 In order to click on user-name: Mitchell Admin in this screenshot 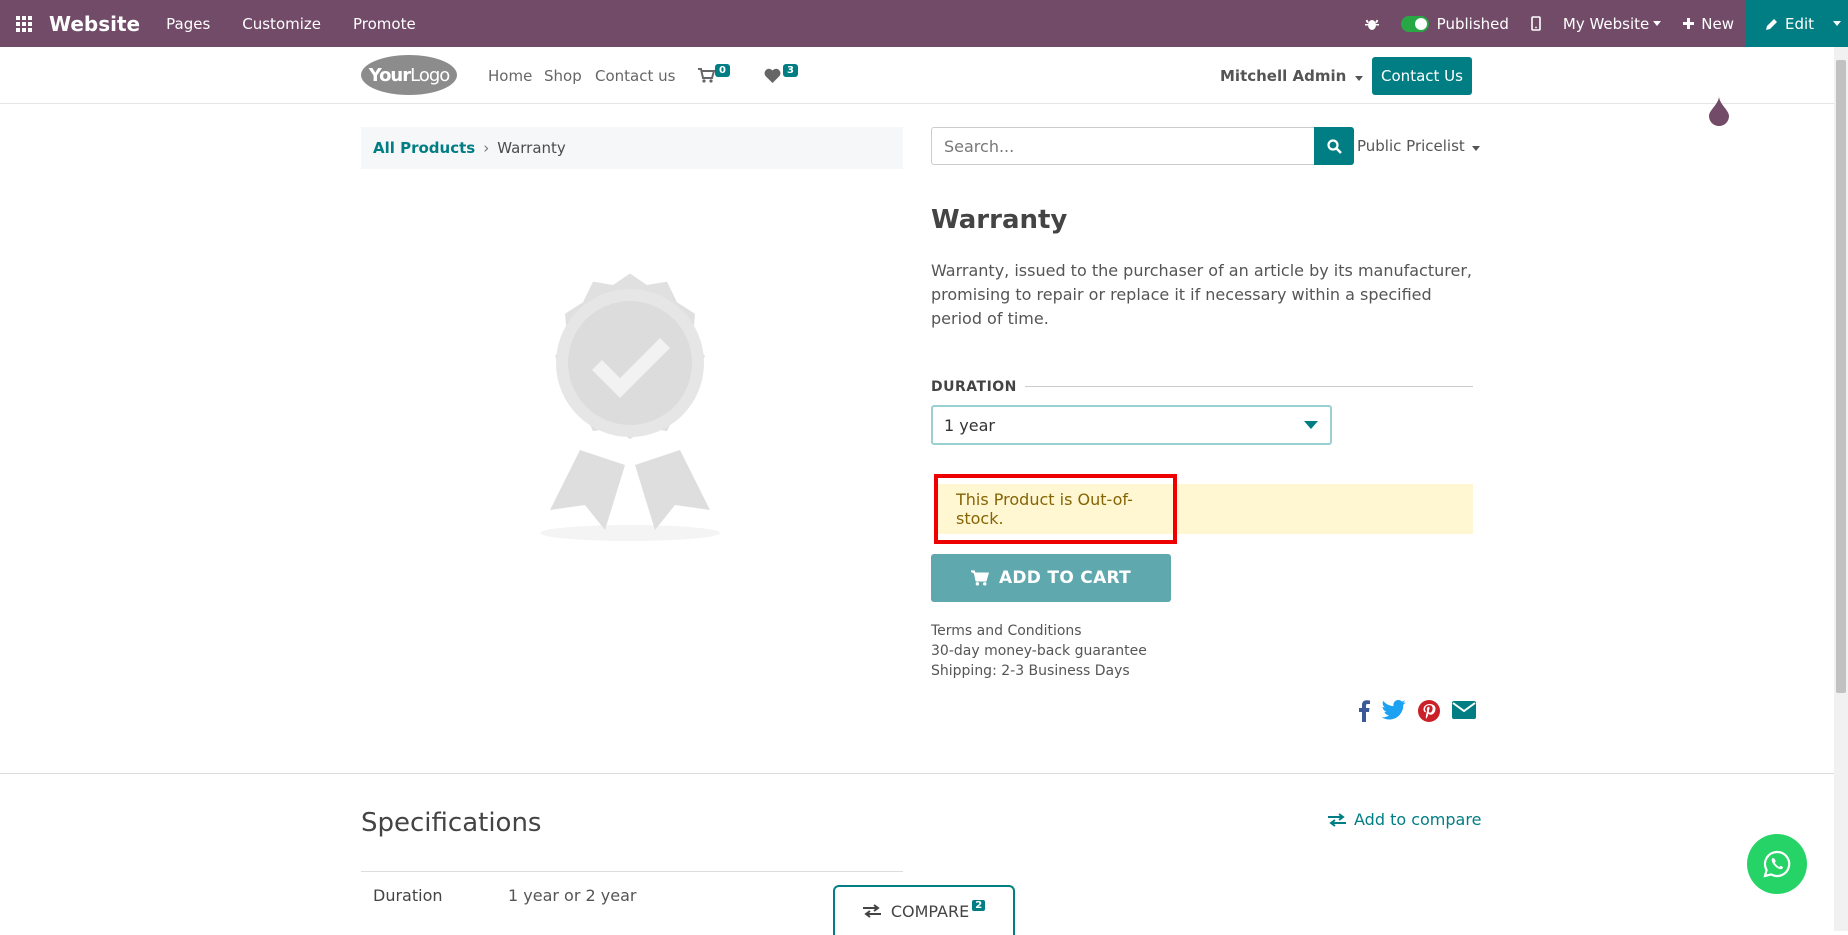, I will do `click(1283, 76)`.